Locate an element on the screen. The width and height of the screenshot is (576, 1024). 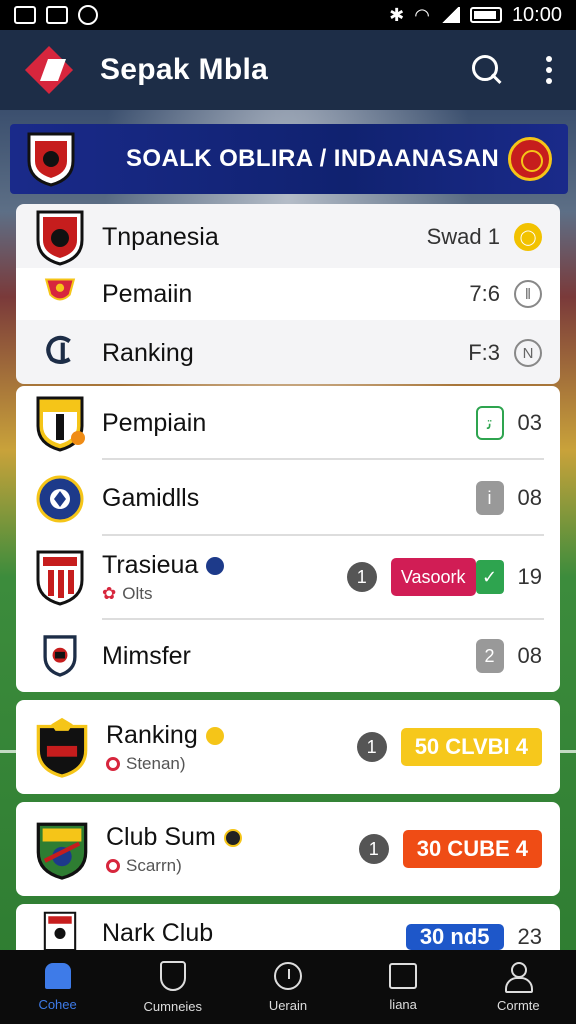
check-icon: ✓ is located at coordinates (489, 577).